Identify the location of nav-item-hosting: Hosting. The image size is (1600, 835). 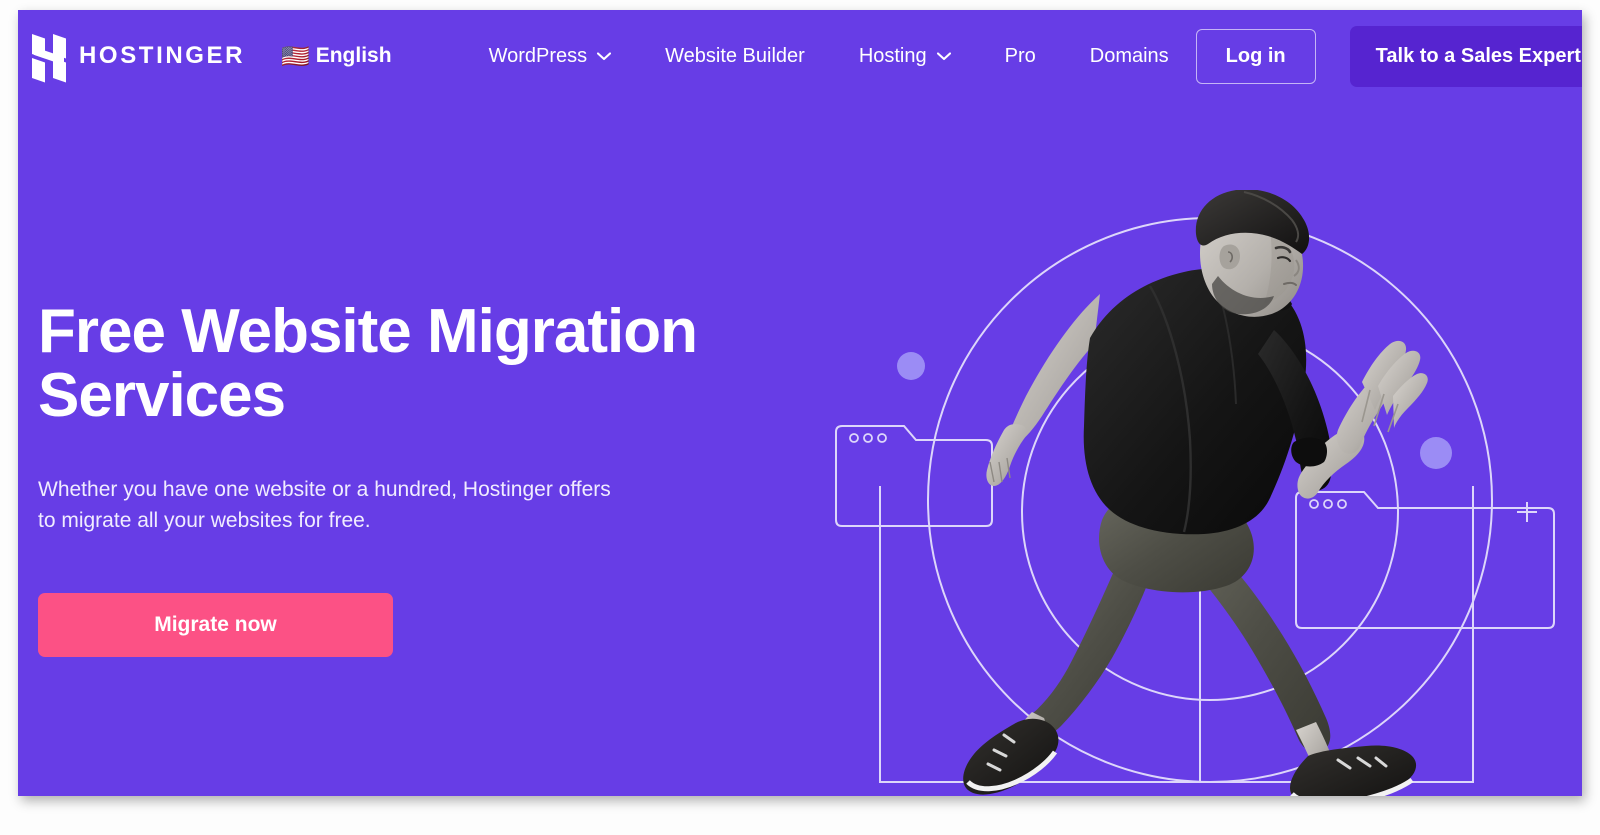
(905, 56).